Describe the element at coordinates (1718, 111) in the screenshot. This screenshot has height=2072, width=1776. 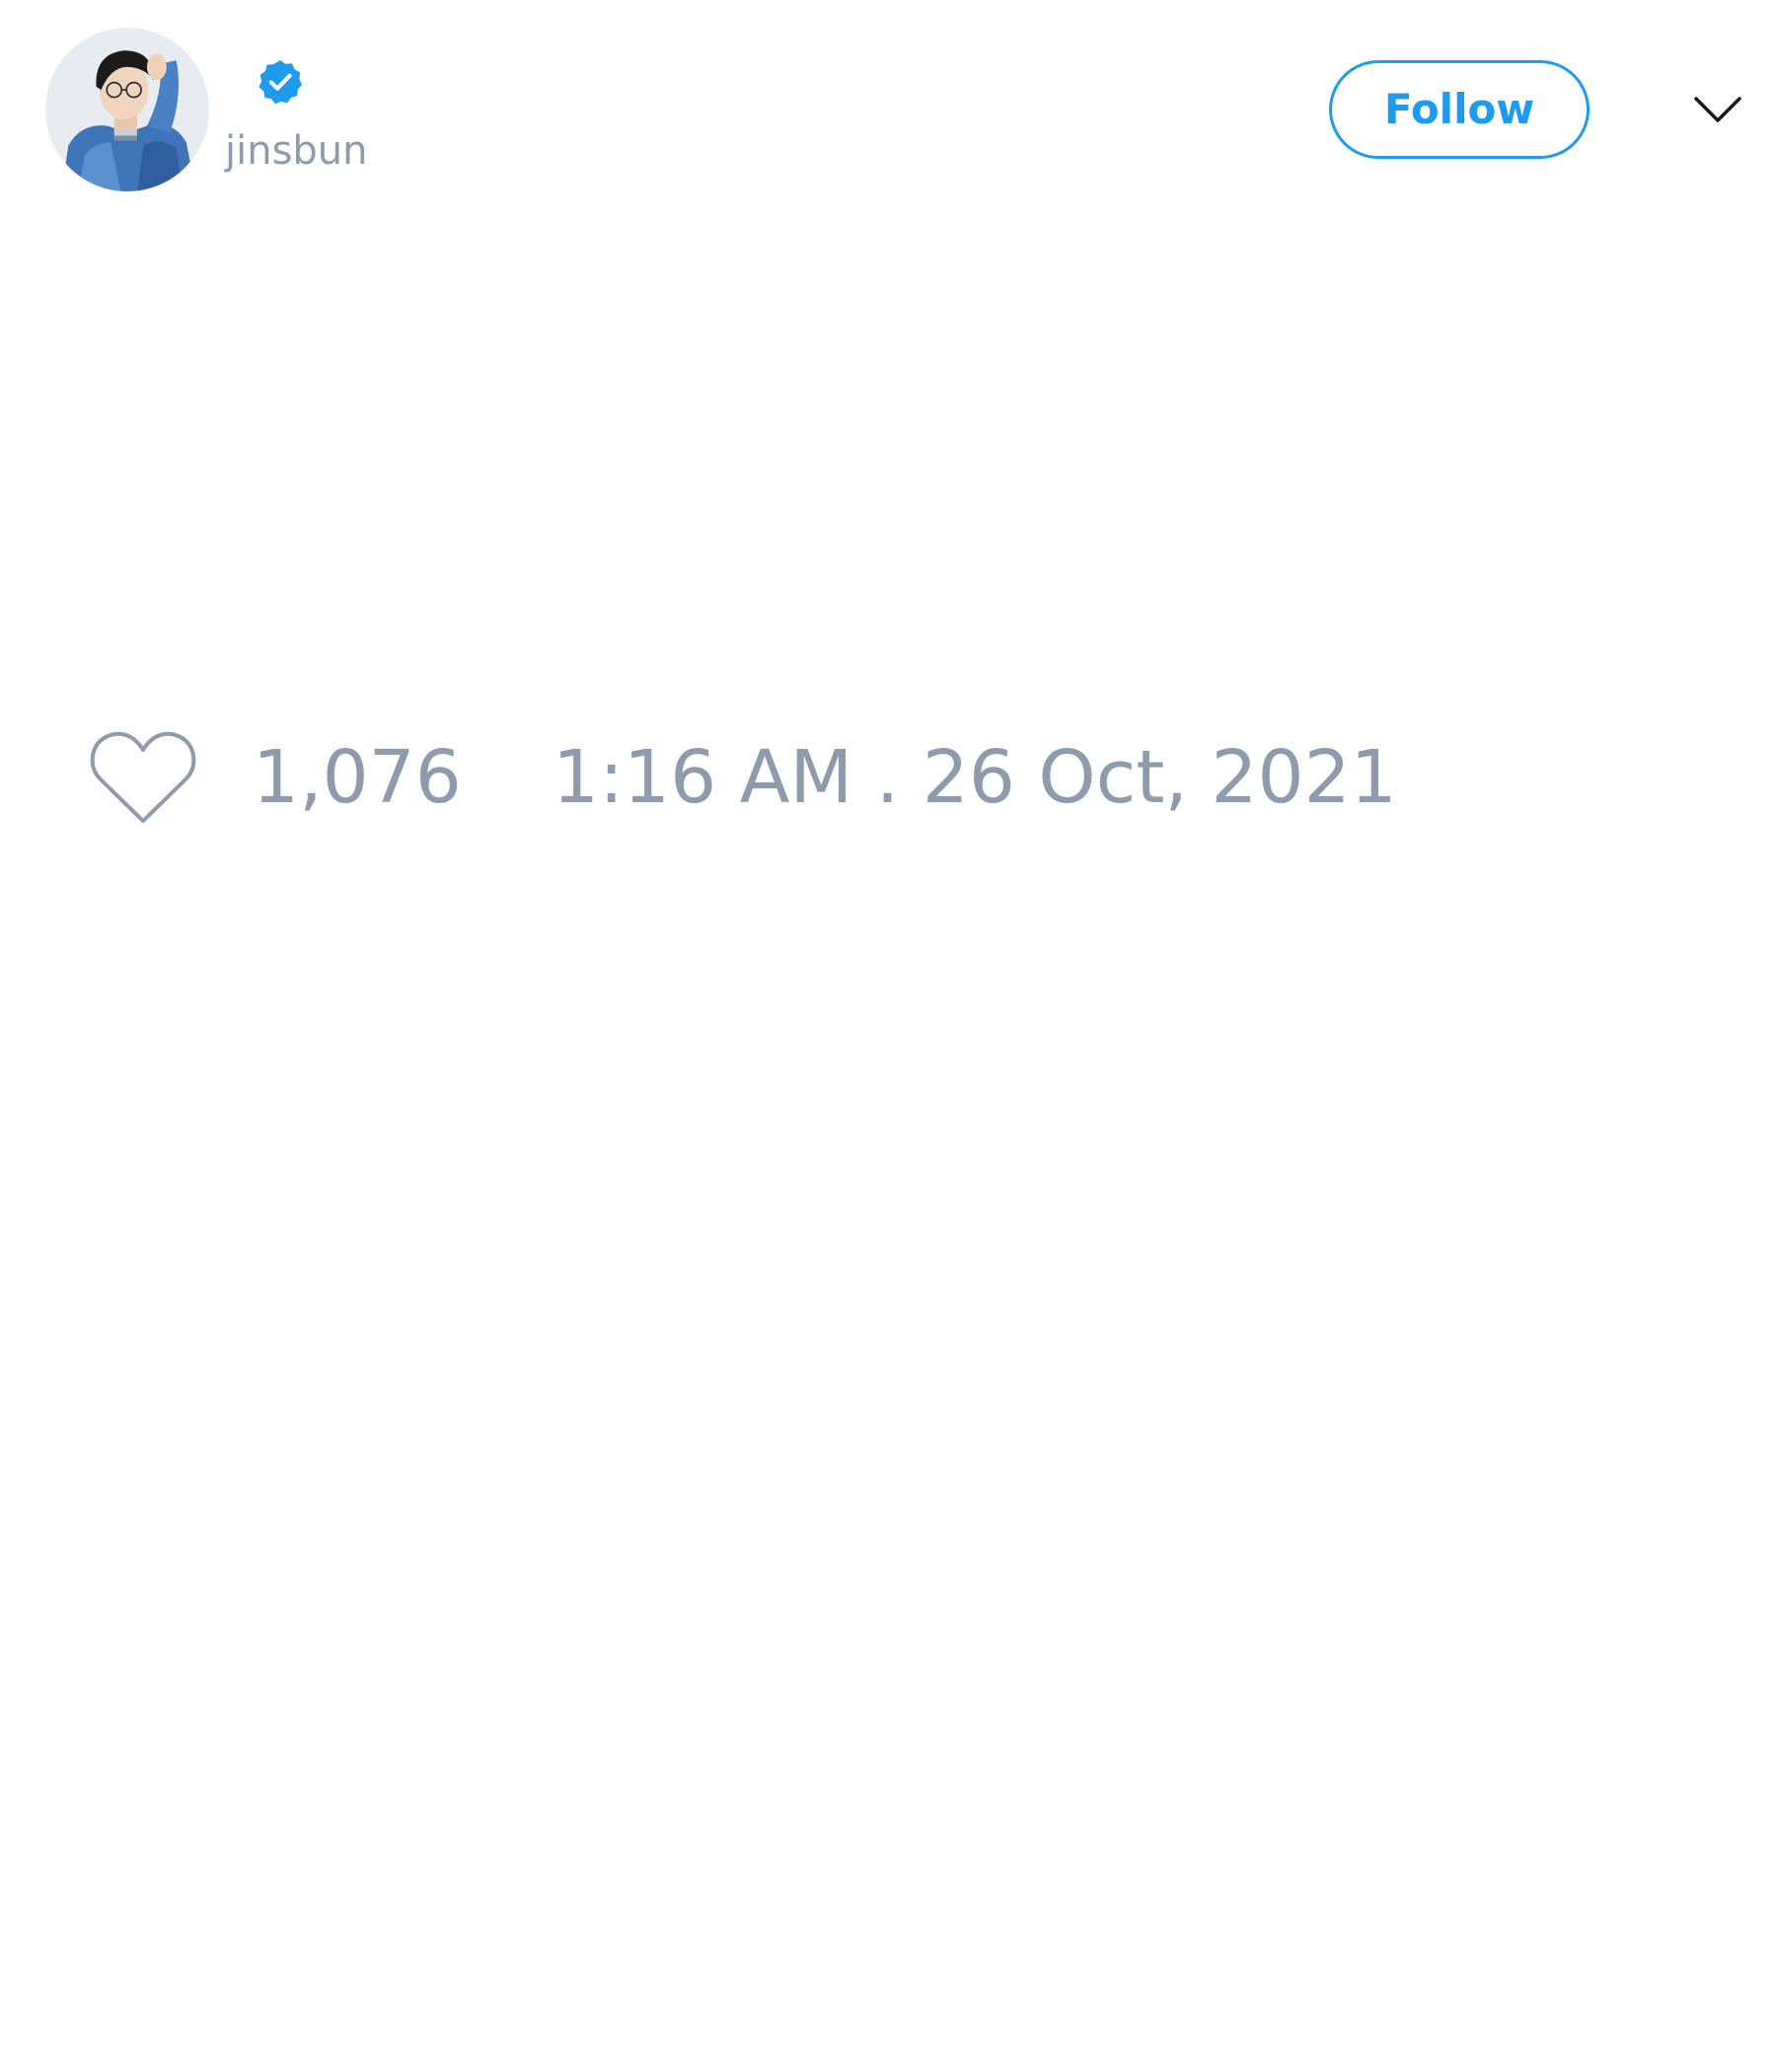
I see `chevron-down-icon` at that location.